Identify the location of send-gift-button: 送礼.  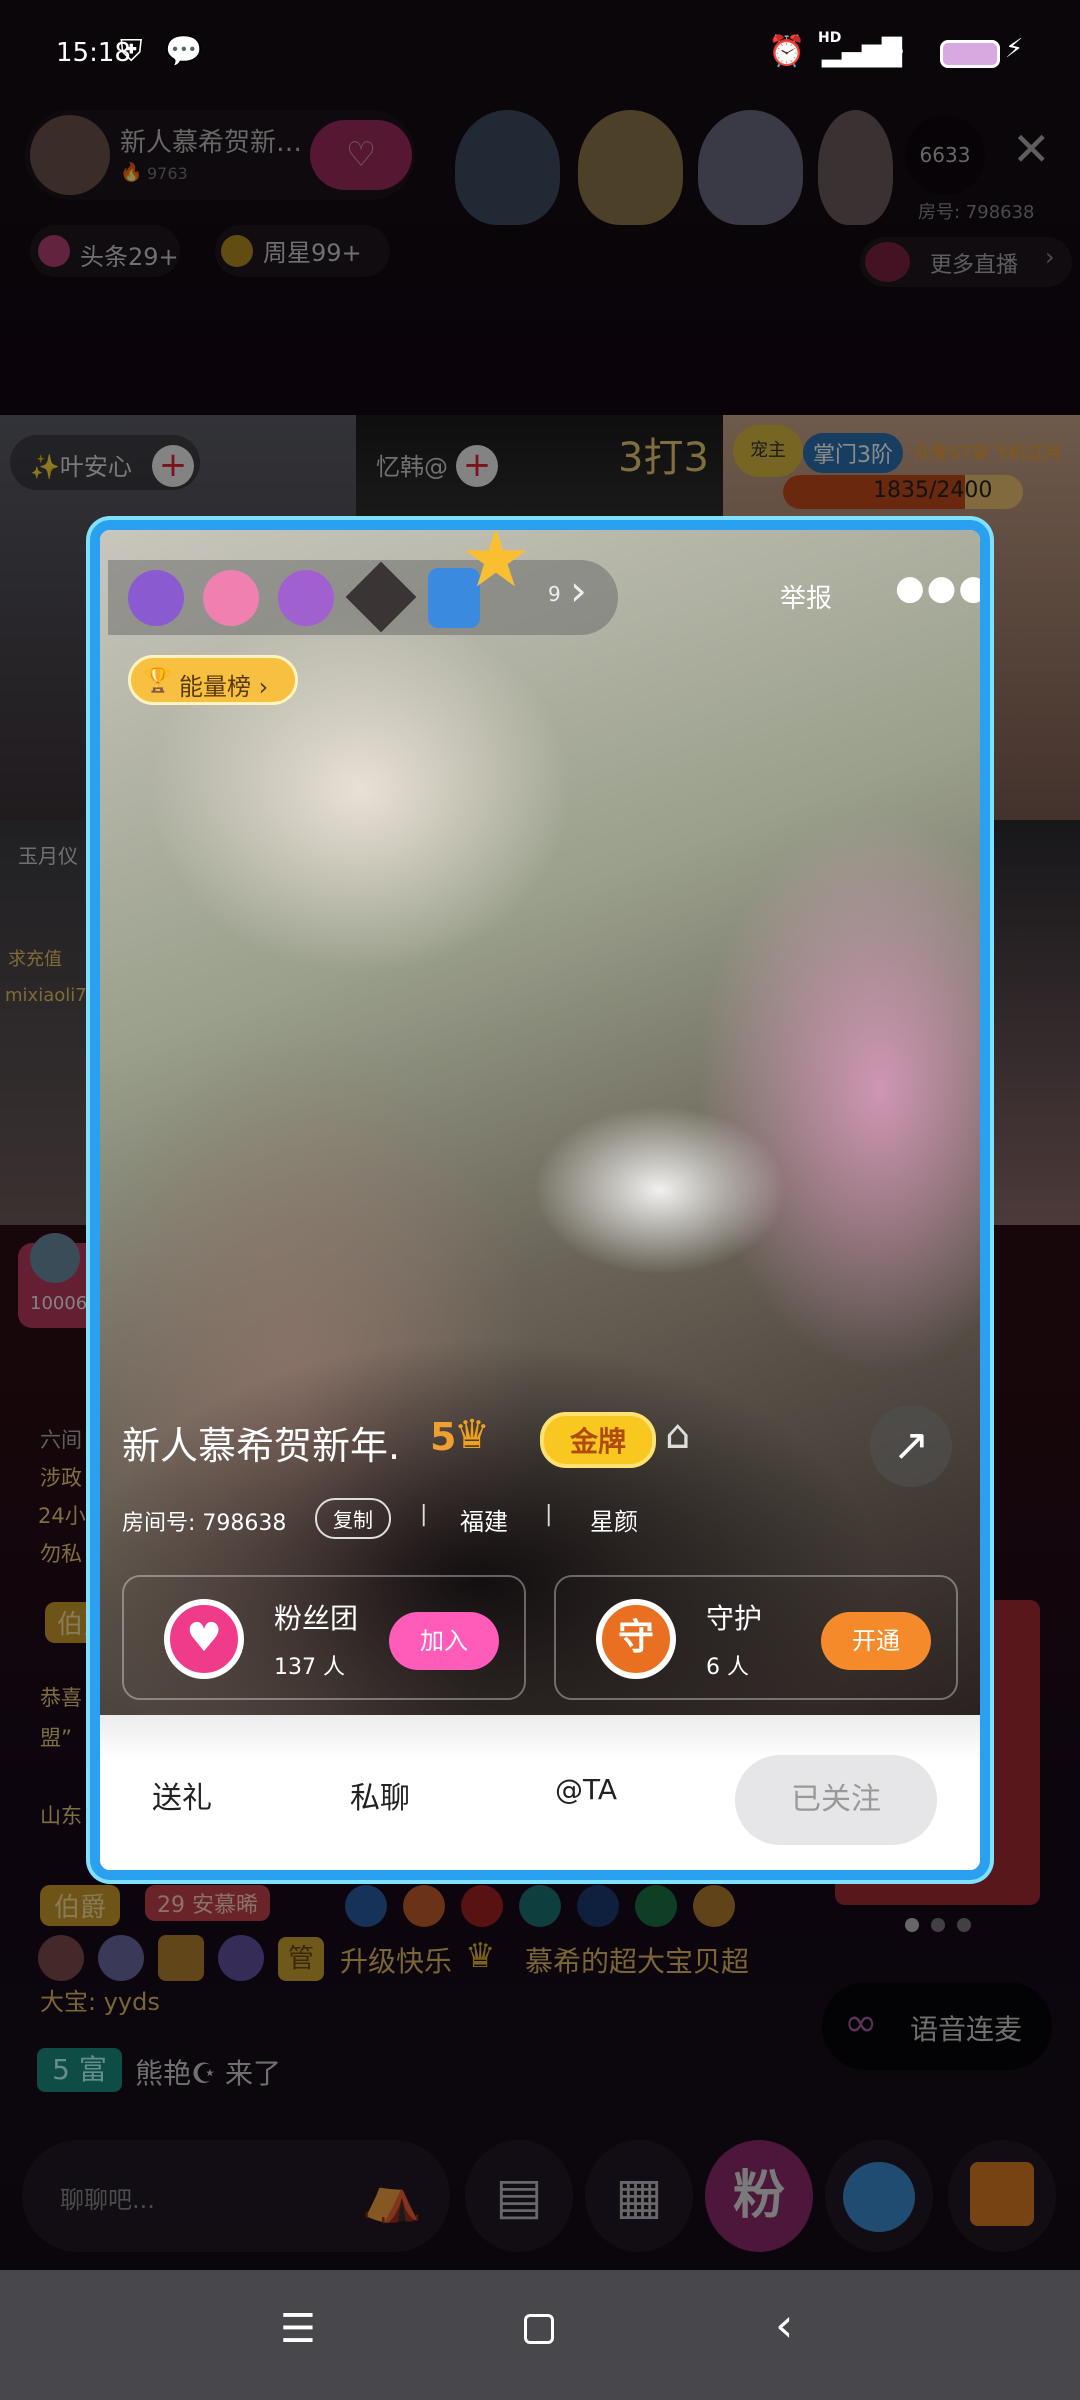
(182, 1795).